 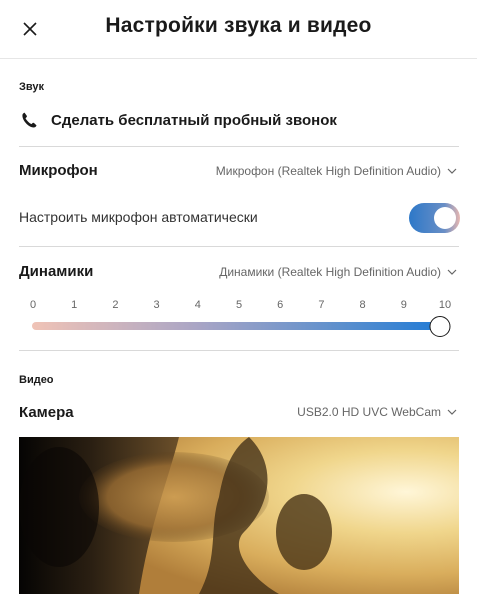 What do you see at coordinates (194, 120) in the screenshot?
I see `test-call-label: Сделать бесплатный пробный звонок` at bounding box center [194, 120].